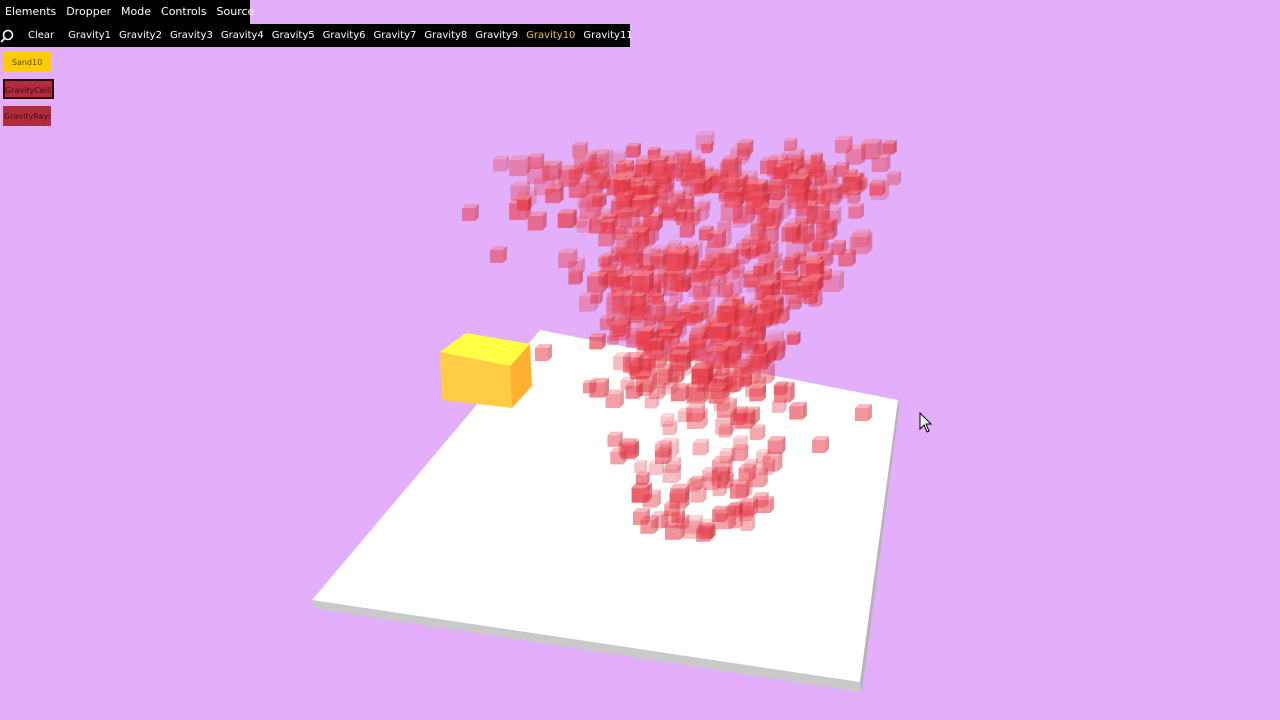  I want to click on palette-sand10: Sand10, so click(27, 62).